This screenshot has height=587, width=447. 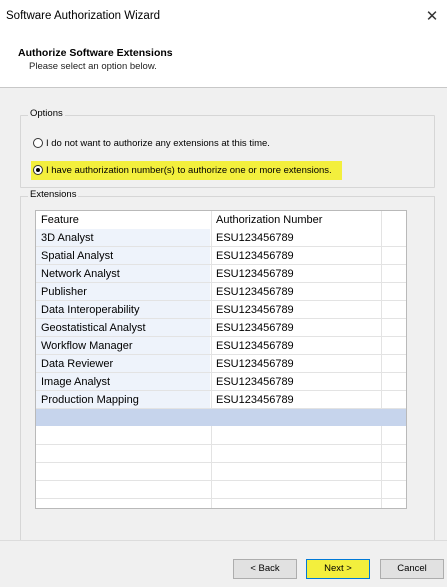 I want to click on table-row: Data Interoperability ESU123456789, so click(x=221, y=310).